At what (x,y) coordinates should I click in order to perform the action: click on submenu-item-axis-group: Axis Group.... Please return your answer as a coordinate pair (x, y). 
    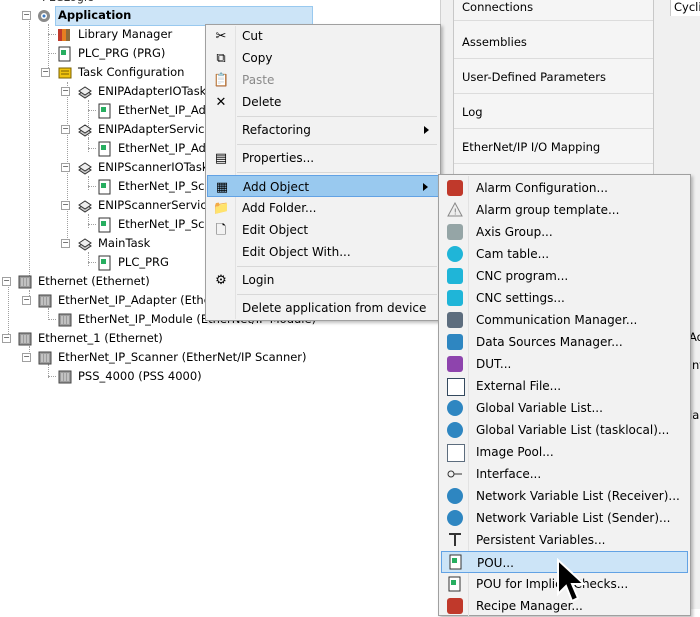
    Looking at the image, I should click on (564, 232).